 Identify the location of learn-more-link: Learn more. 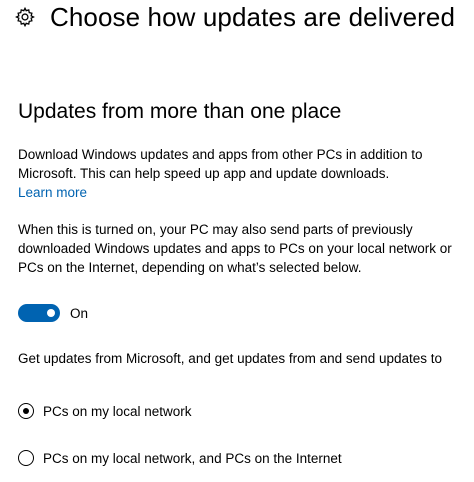
(52, 192).